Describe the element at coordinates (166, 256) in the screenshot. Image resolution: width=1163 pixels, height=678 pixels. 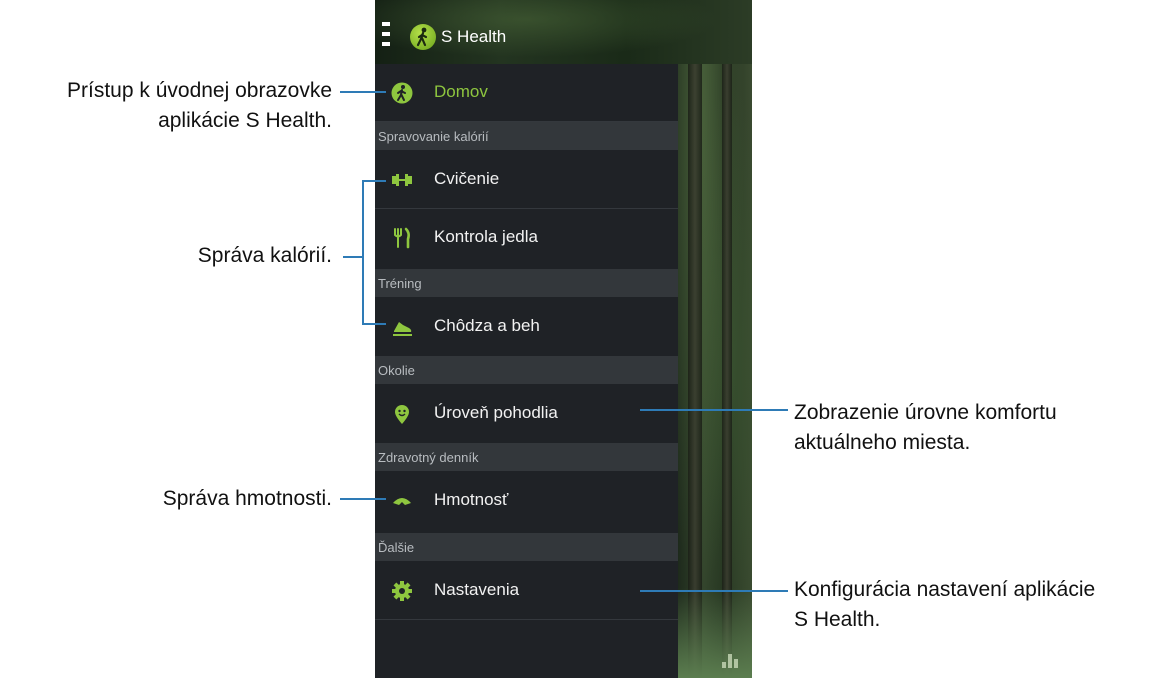
I see `annotation-calories: Správa kalórií.` at that location.